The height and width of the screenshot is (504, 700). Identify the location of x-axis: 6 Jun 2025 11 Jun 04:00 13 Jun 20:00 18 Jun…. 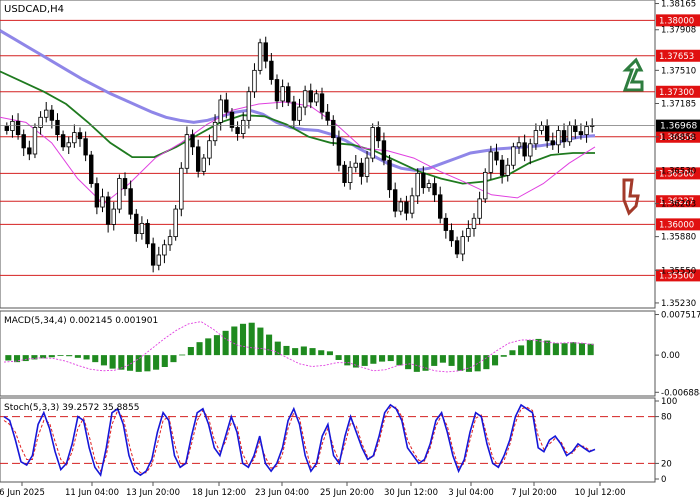
(312, 490).